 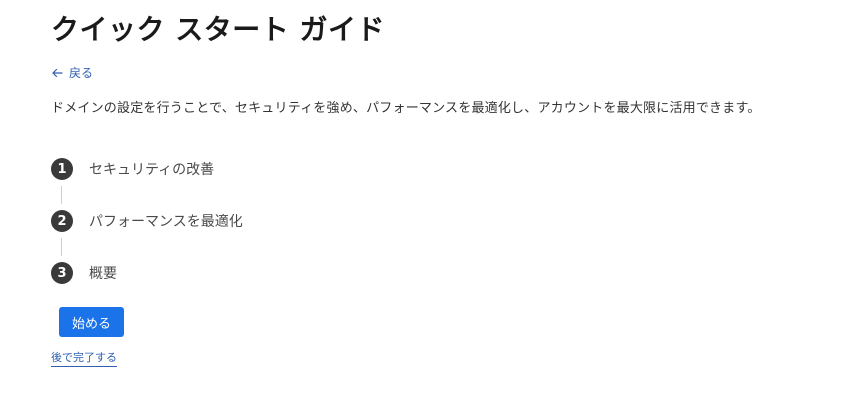 What do you see at coordinates (84, 358) in the screenshot?
I see `complete-later-link: 後で完了する` at bounding box center [84, 358].